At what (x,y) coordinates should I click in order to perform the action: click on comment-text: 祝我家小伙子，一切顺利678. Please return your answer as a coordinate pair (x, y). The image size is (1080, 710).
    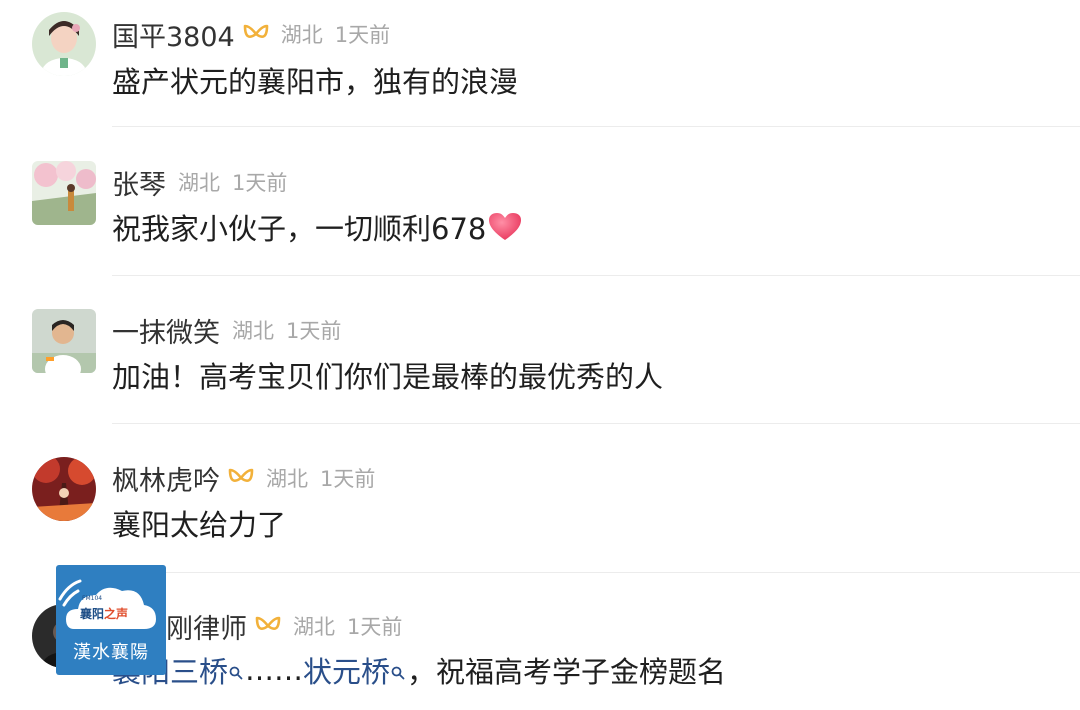
    Looking at the image, I should click on (299, 229).